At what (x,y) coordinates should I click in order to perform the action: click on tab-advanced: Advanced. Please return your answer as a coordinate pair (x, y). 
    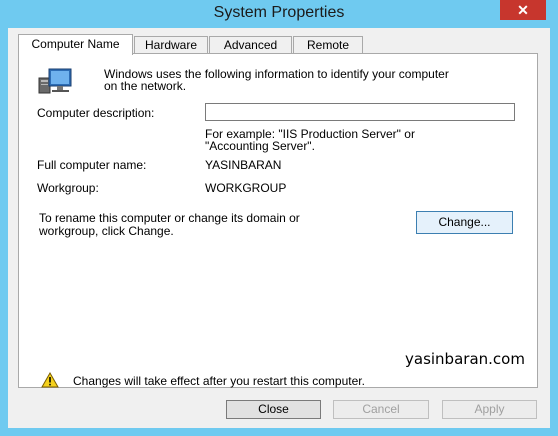
    Looking at the image, I should click on (250, 44).